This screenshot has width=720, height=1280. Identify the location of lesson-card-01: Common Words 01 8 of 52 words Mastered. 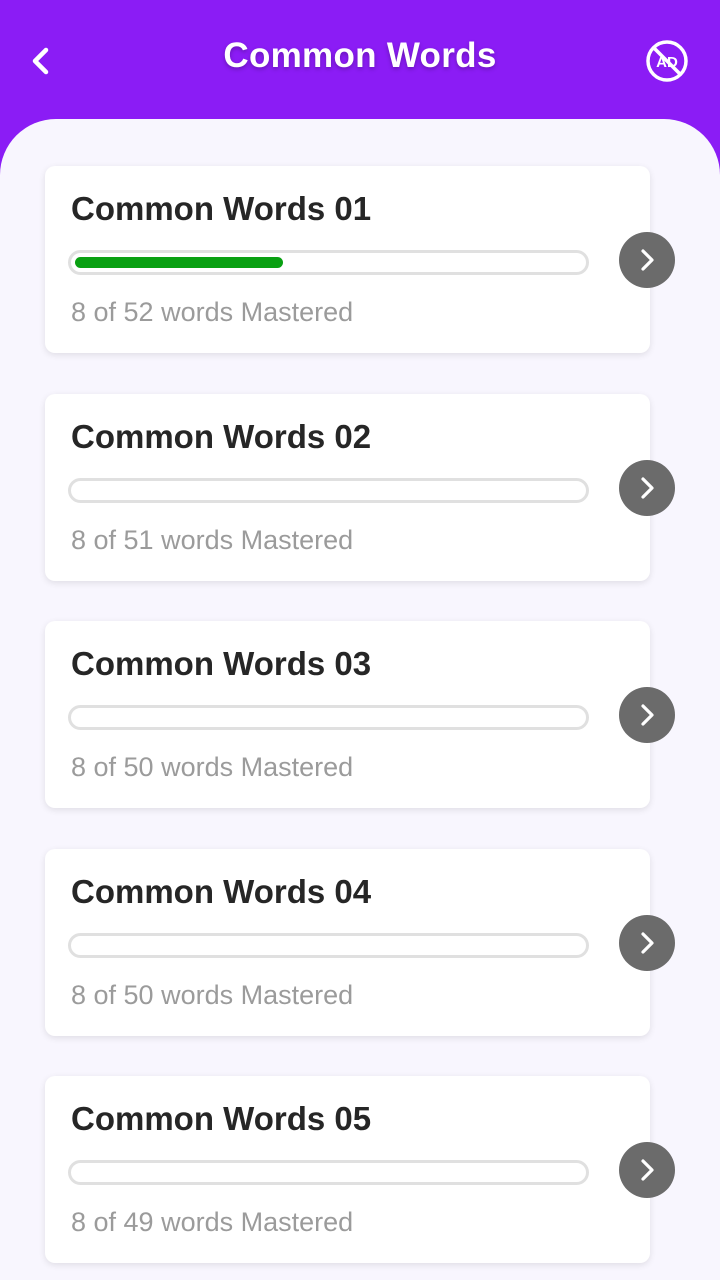
(360, 259).